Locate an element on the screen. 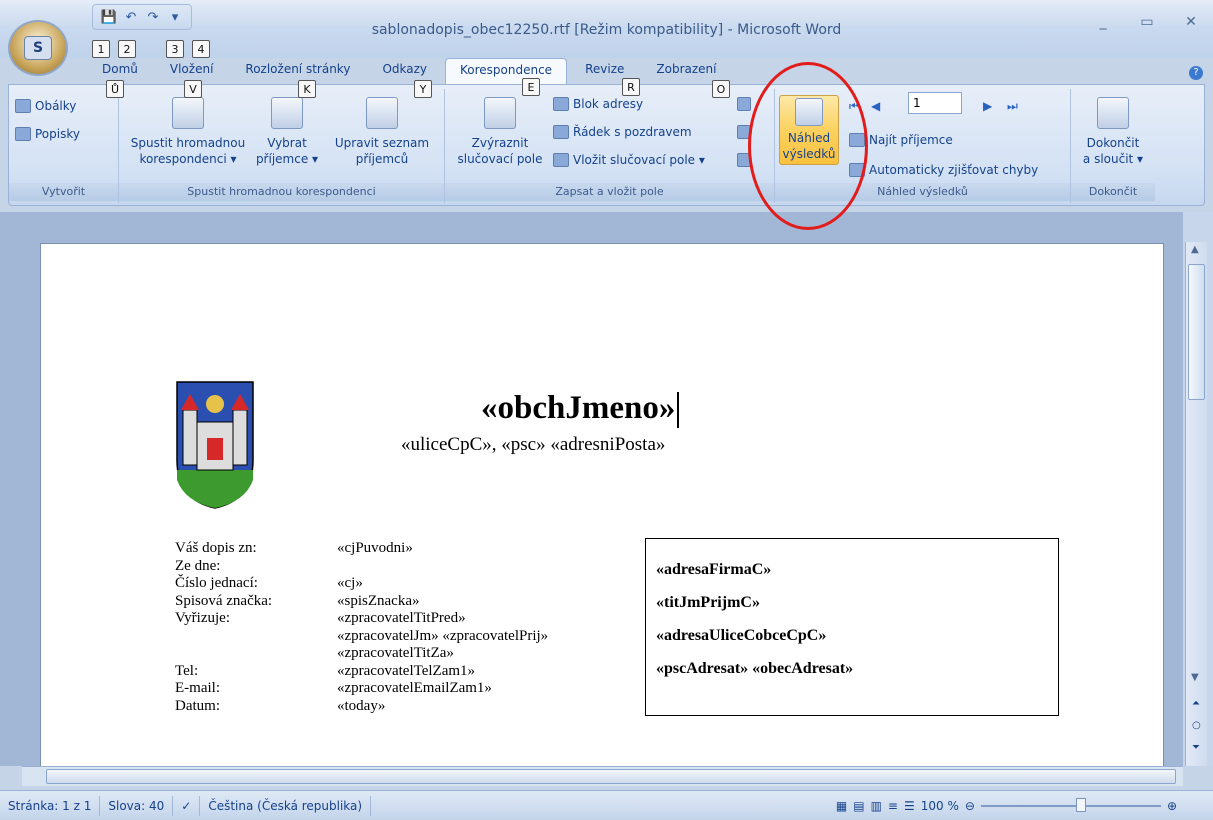  address-block-button: Blok adresy is located at coordinates (598, 104).